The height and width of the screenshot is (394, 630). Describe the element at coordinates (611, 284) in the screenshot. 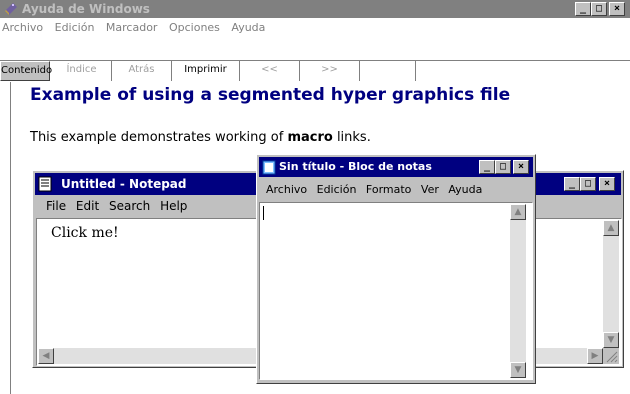

I see `notepad-en-vscrollbar` at that location.